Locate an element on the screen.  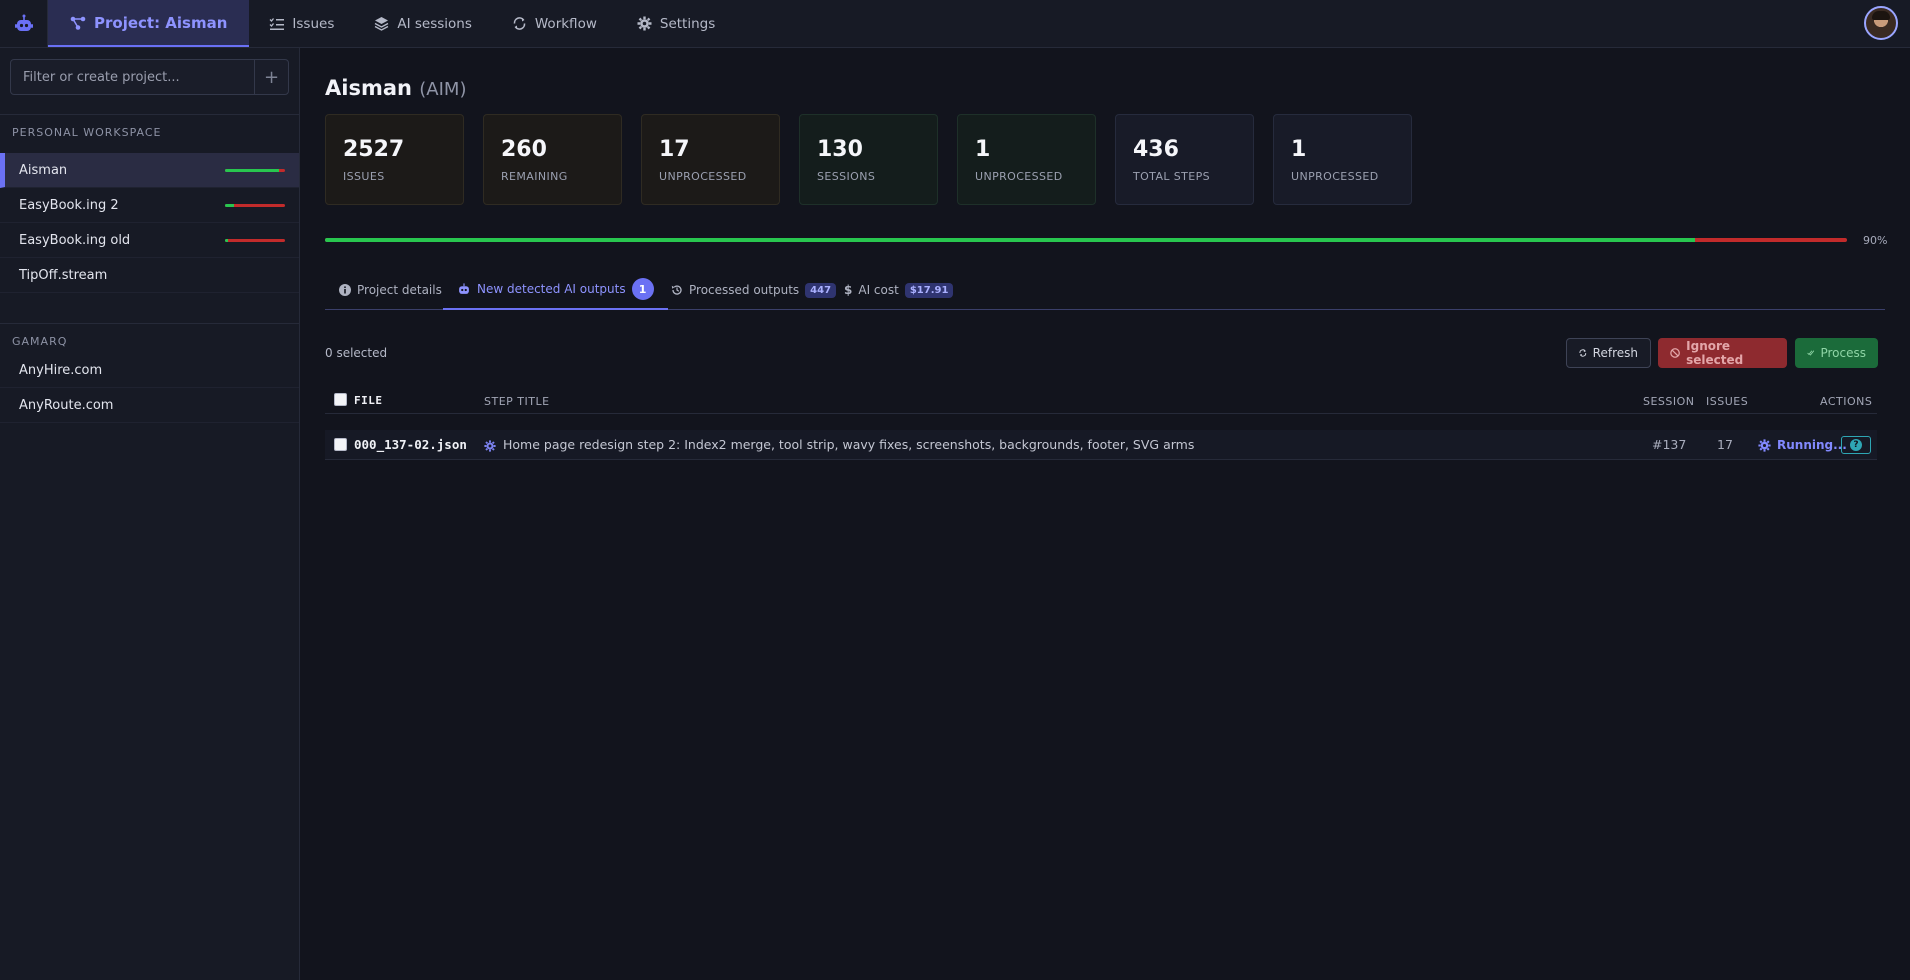
project-nodes-icon is located at coordinates (78, 23).